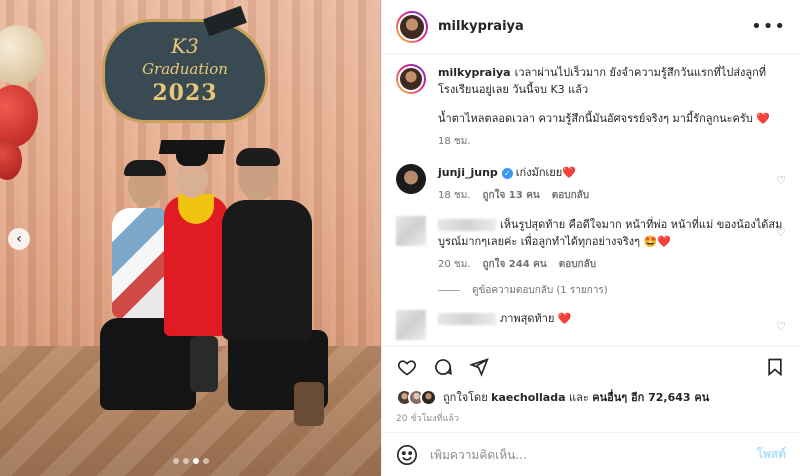  What do you see at coordinates (454, 141) in the screenshot?
I see `caption-time: 18 ชม.` at bounding box center [454, 141].